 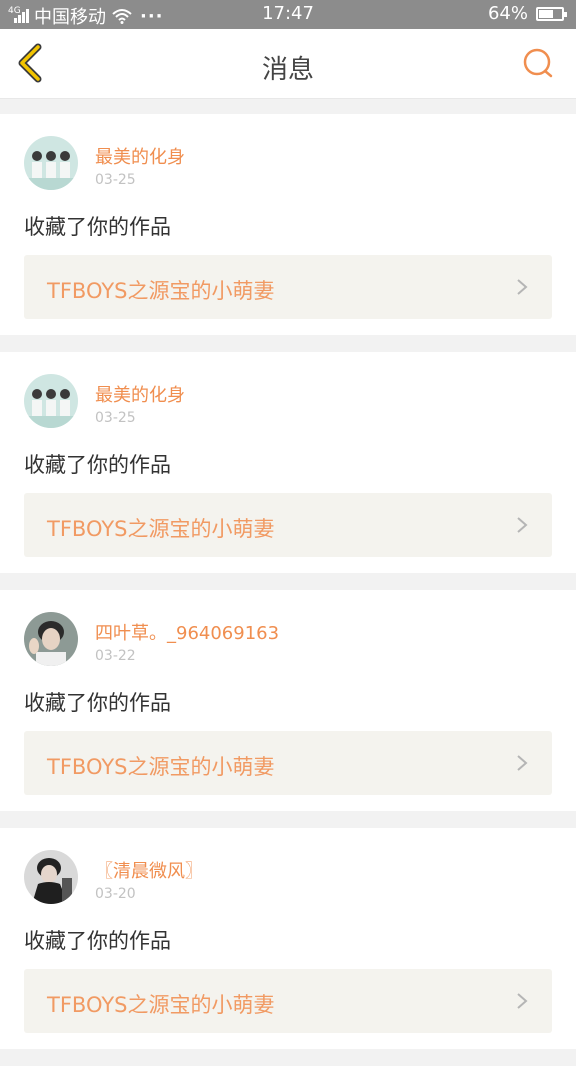 I want to click on navigation-bar: 消息, so click(x=288, y=64).